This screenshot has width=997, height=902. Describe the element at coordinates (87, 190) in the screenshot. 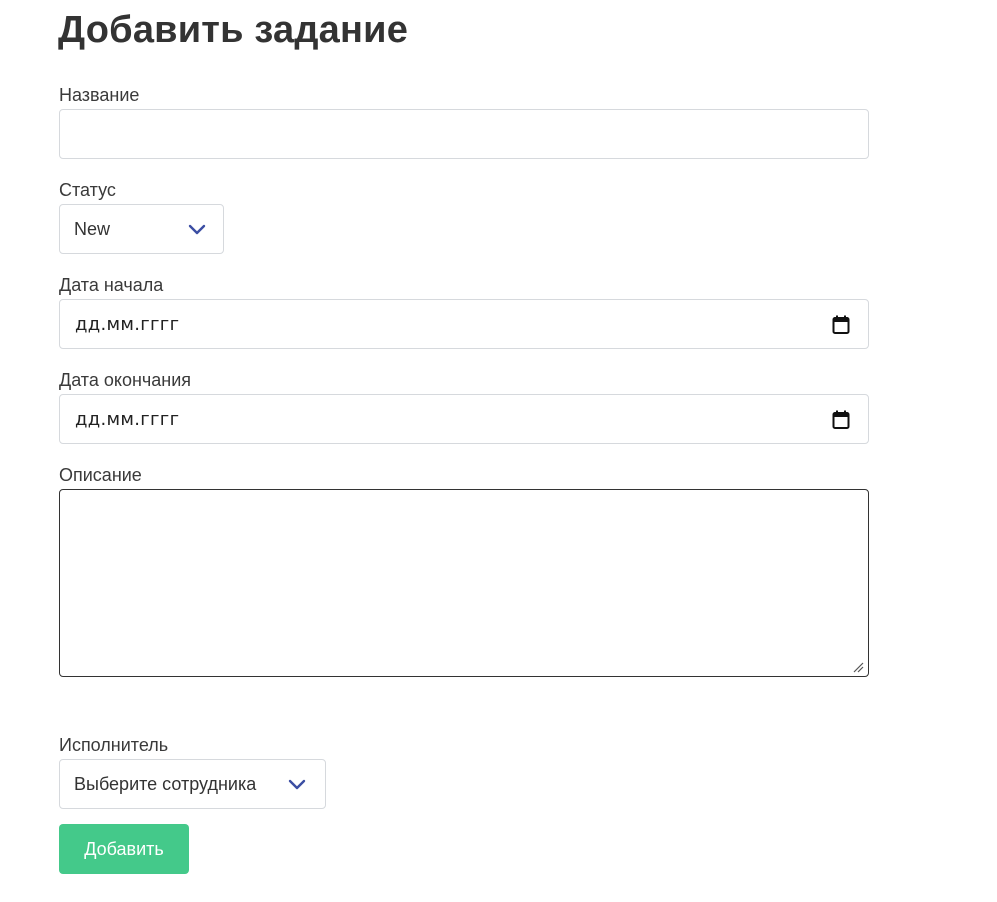

I see `status-label: Статус` at that location.